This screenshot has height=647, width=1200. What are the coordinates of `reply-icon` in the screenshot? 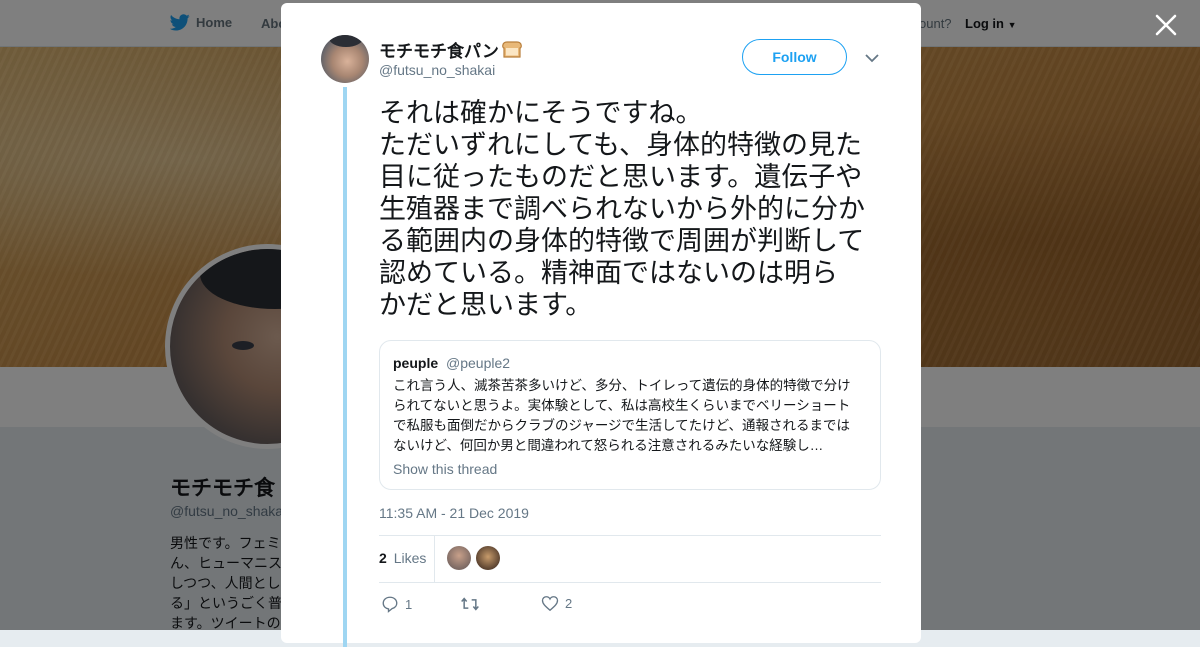 It's located at (390, 604).